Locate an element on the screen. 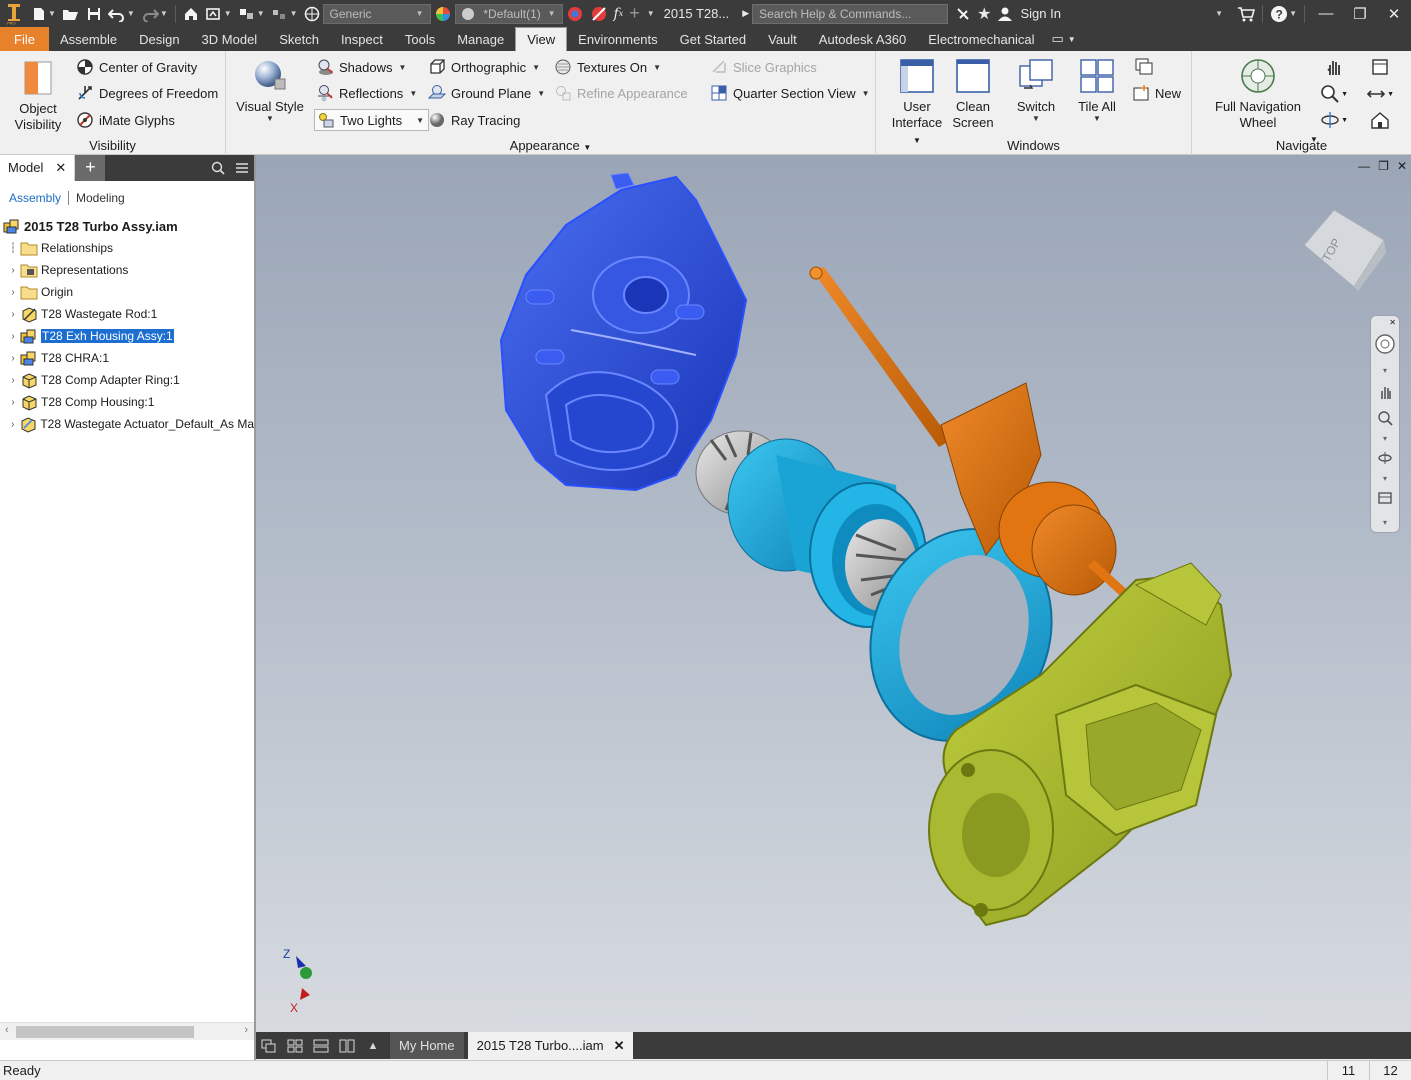 The width and height of the screenshot is (1411, 1080). parameters-icon: fx is located at coordinates (619, 13).